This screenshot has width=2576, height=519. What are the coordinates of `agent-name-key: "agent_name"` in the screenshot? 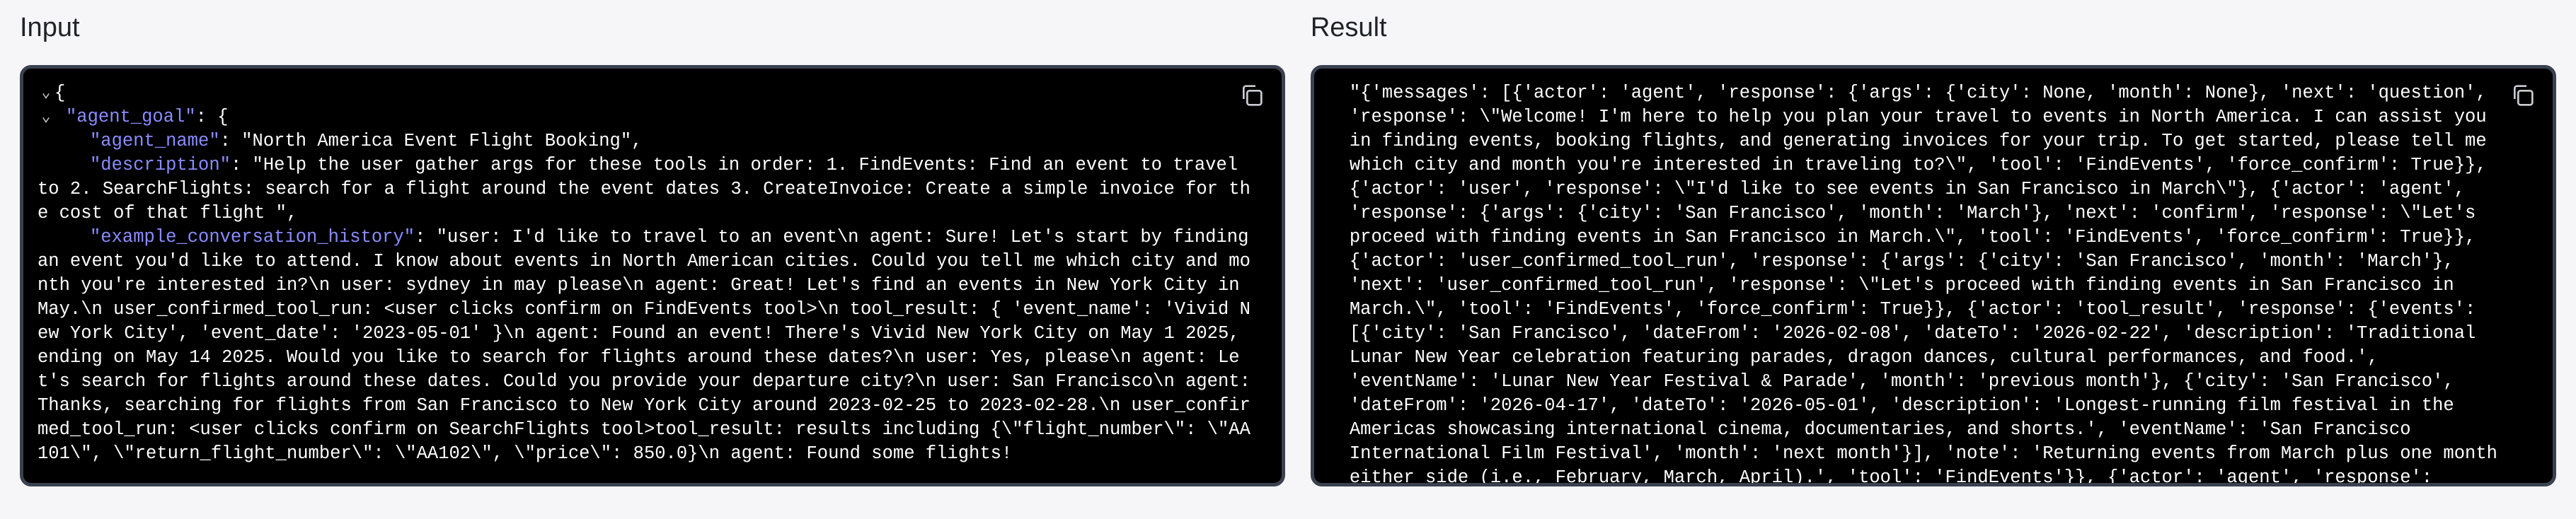 It's located at (155, 141).